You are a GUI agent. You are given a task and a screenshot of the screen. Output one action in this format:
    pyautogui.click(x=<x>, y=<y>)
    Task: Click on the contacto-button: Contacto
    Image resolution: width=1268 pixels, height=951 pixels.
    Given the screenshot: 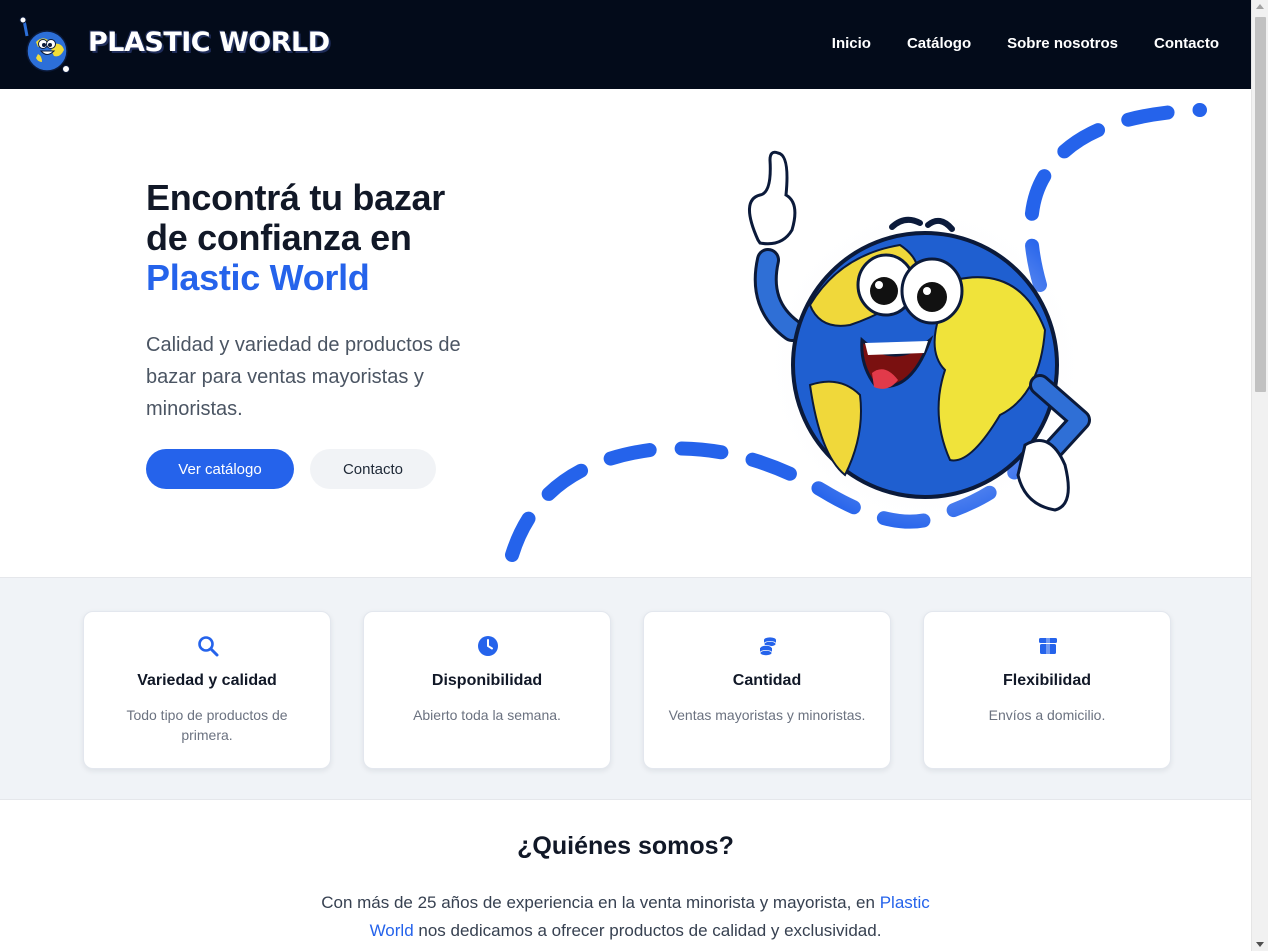 What is the action you would take?
    pyautogui.click(x=373, y=469)
    